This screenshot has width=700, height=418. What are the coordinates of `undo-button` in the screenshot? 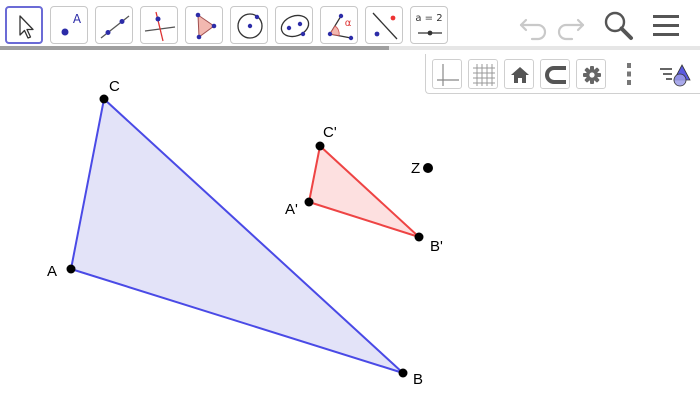 It's located at (534, 26).